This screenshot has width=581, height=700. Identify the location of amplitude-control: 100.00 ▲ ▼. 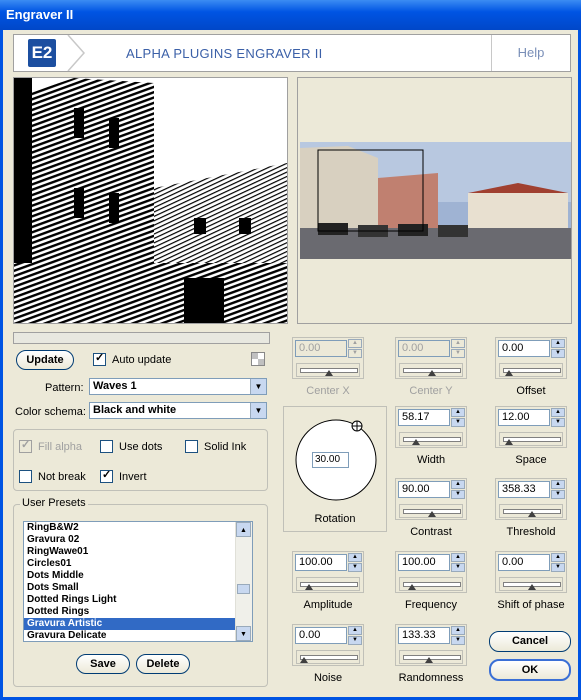
(328, 572).